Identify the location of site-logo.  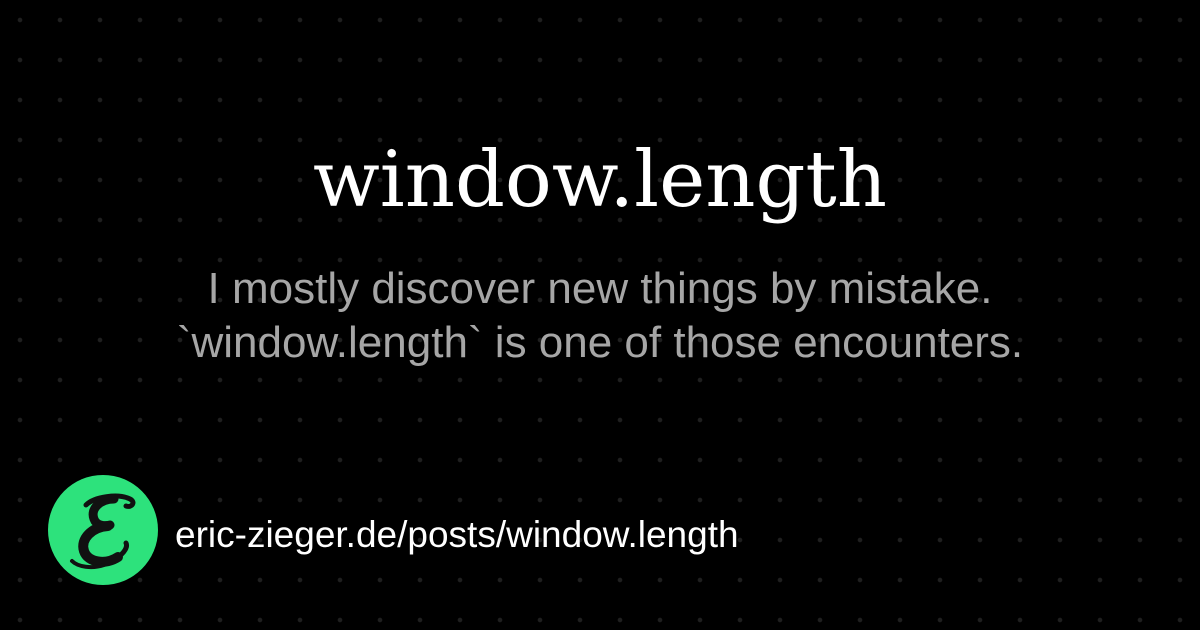
(103, 530).